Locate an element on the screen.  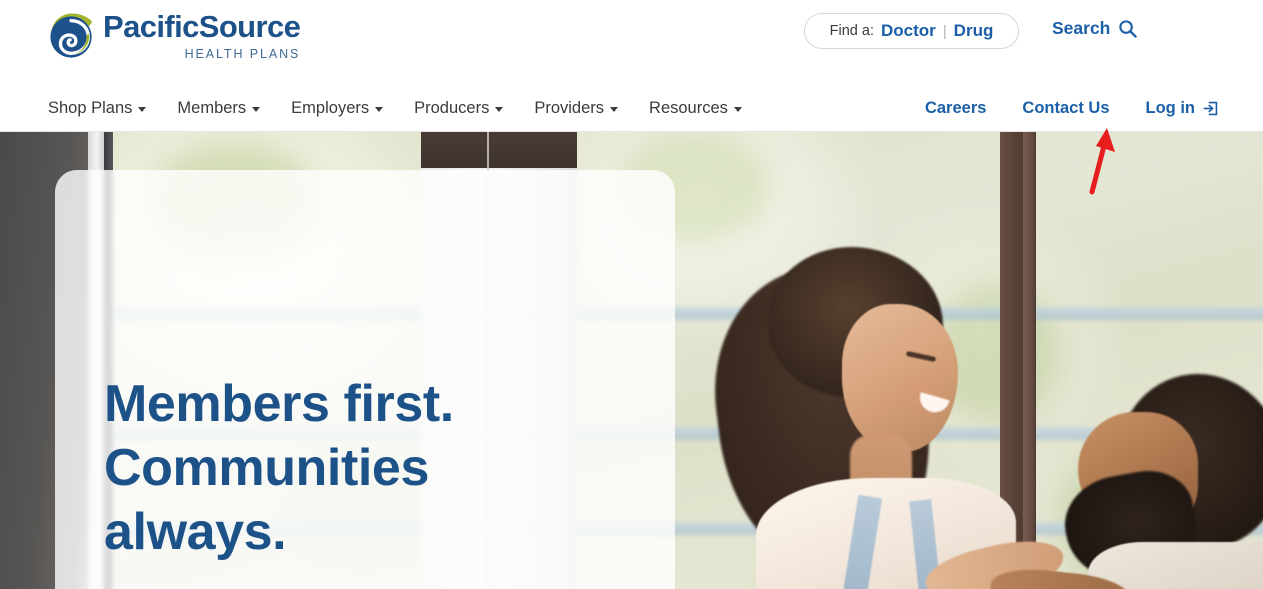
hero-heading-line-3: always. is located at coordinates (195, 532).